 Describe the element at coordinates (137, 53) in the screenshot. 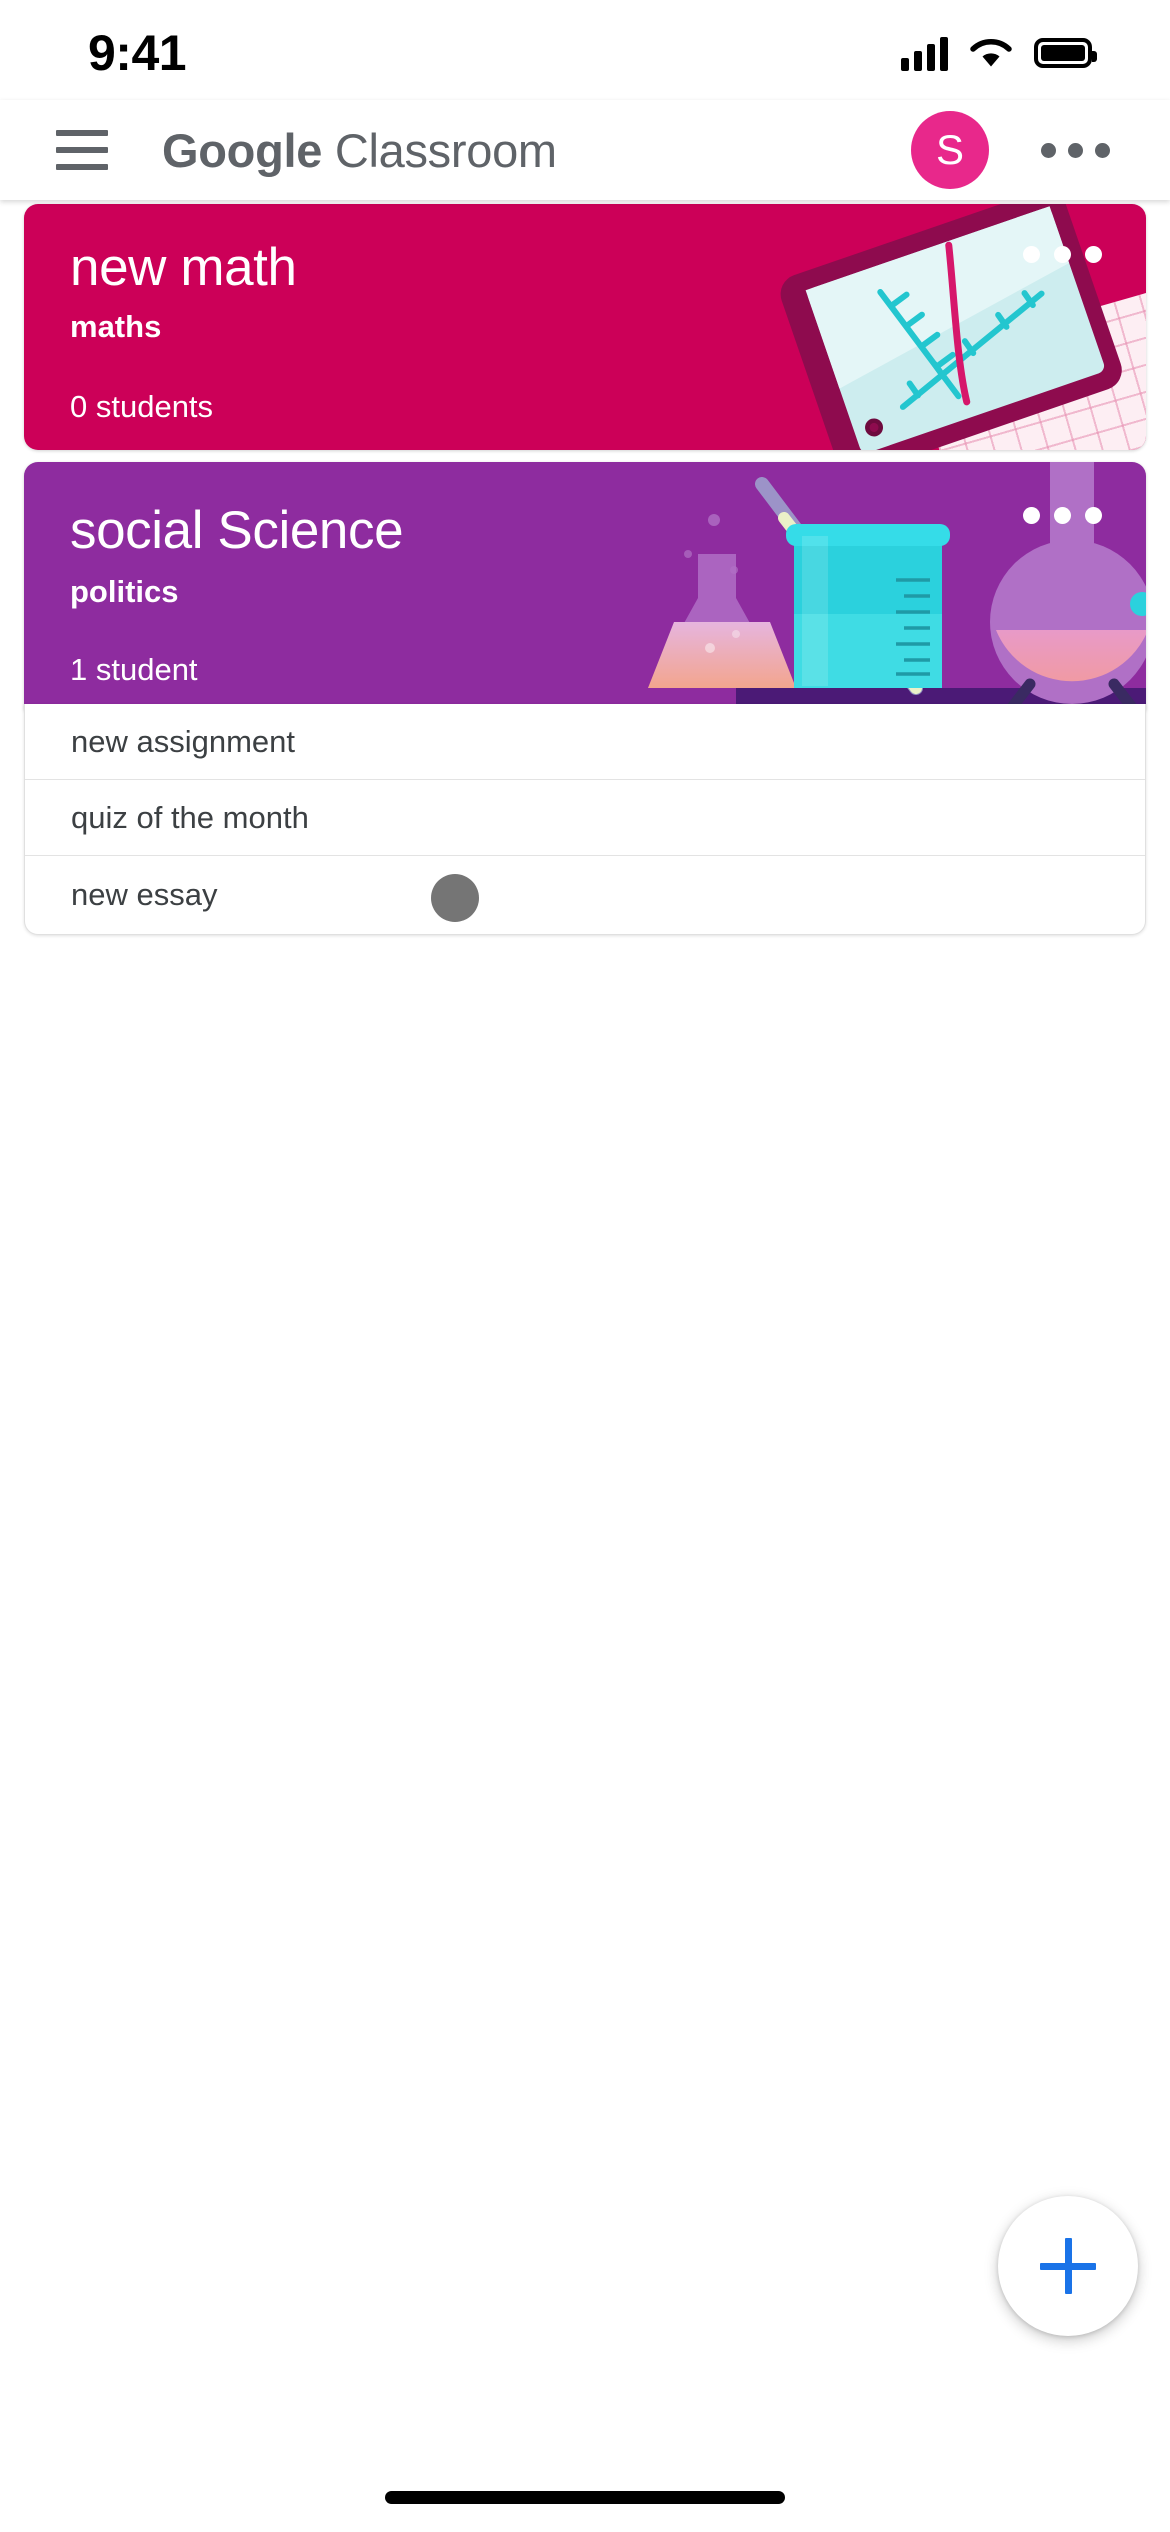

I see `status-time: 9:41` at that location.